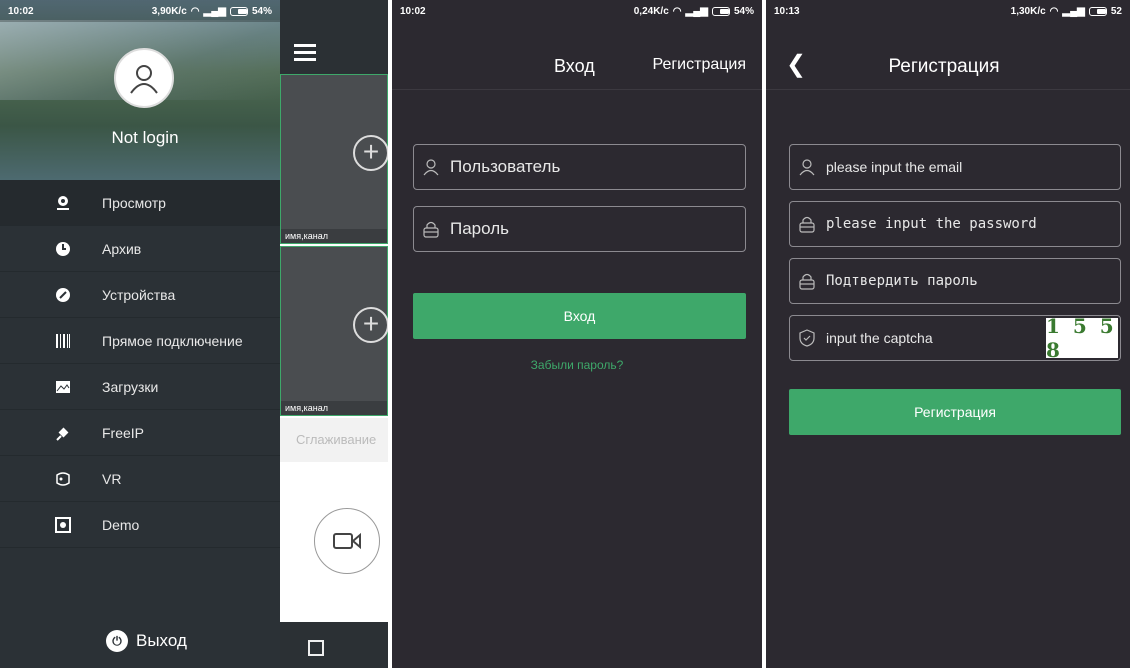 The width and height of the screenshot is (1130, 668). I want to click on menu-item-devices: Устройства, so click(140, 295).